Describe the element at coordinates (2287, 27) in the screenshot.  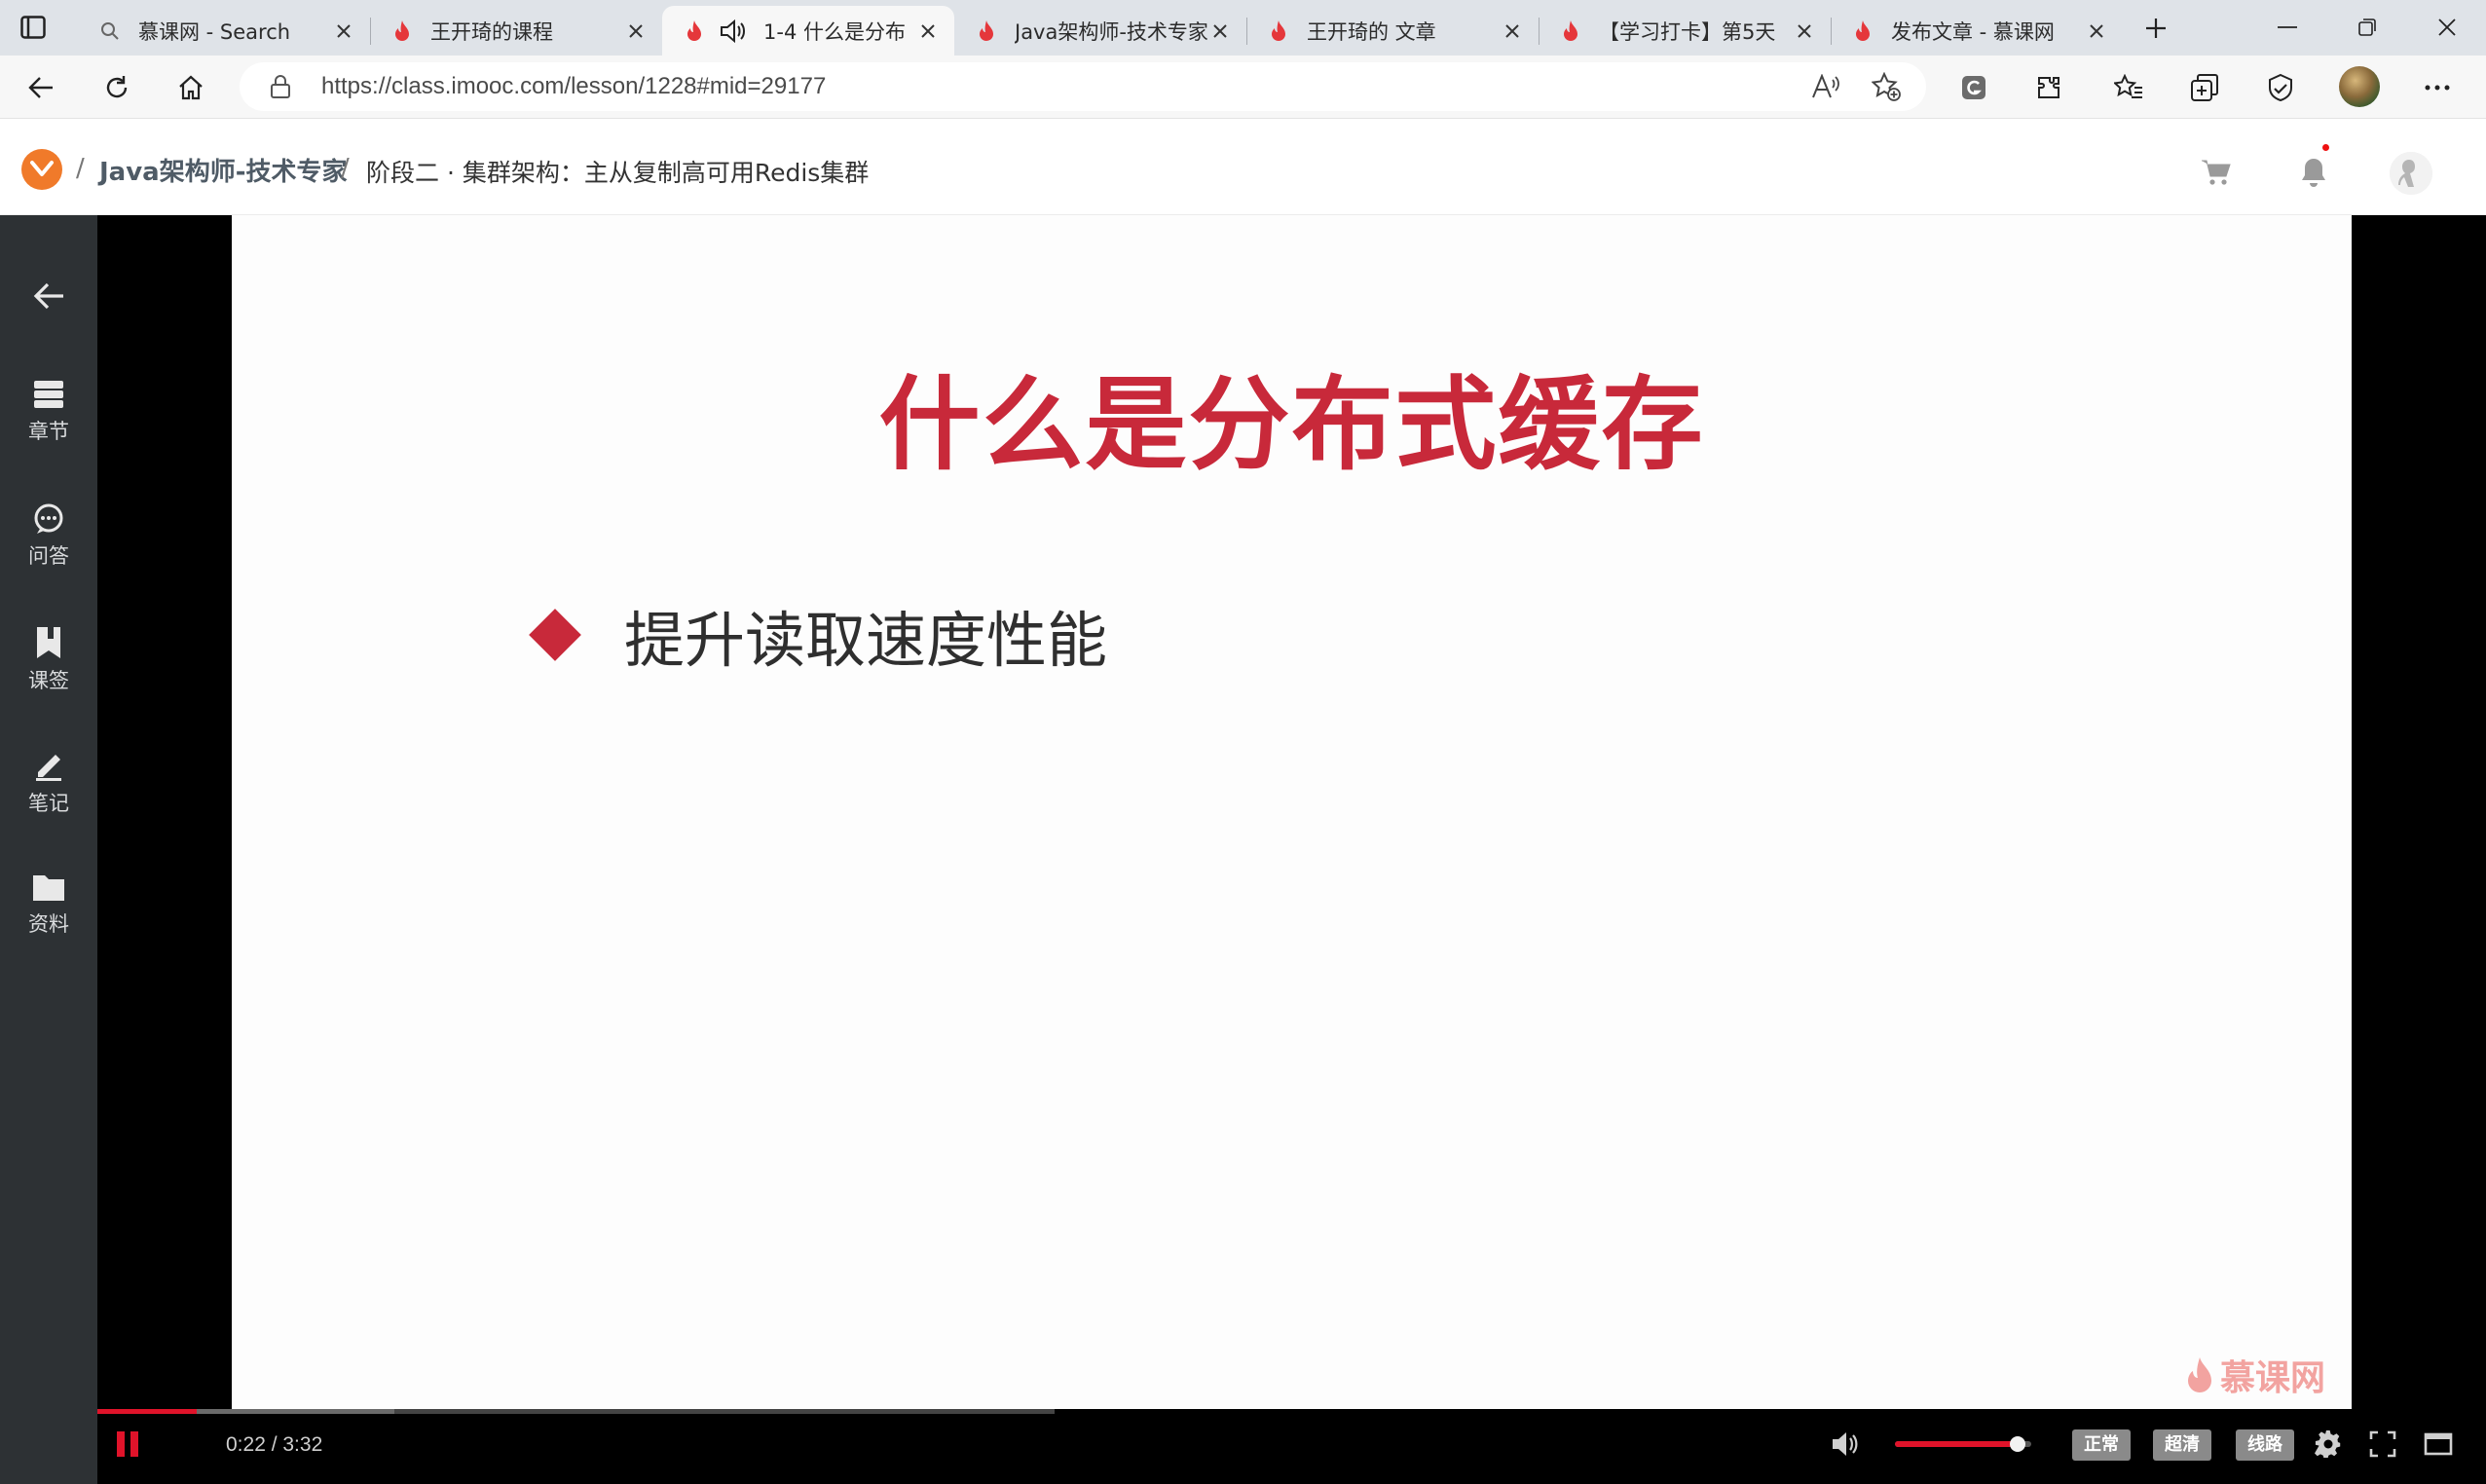
I see `minimize-icon` at that location.